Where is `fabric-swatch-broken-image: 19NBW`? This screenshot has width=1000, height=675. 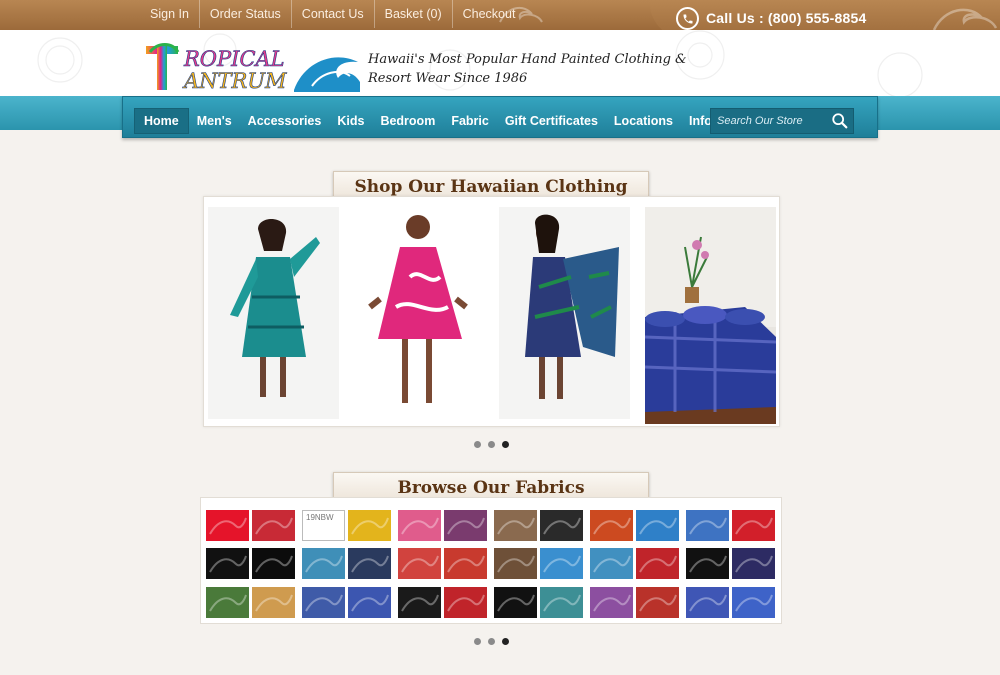
fabric-swatch-broken-image: 19NBW is located at coordinates (323, 525).